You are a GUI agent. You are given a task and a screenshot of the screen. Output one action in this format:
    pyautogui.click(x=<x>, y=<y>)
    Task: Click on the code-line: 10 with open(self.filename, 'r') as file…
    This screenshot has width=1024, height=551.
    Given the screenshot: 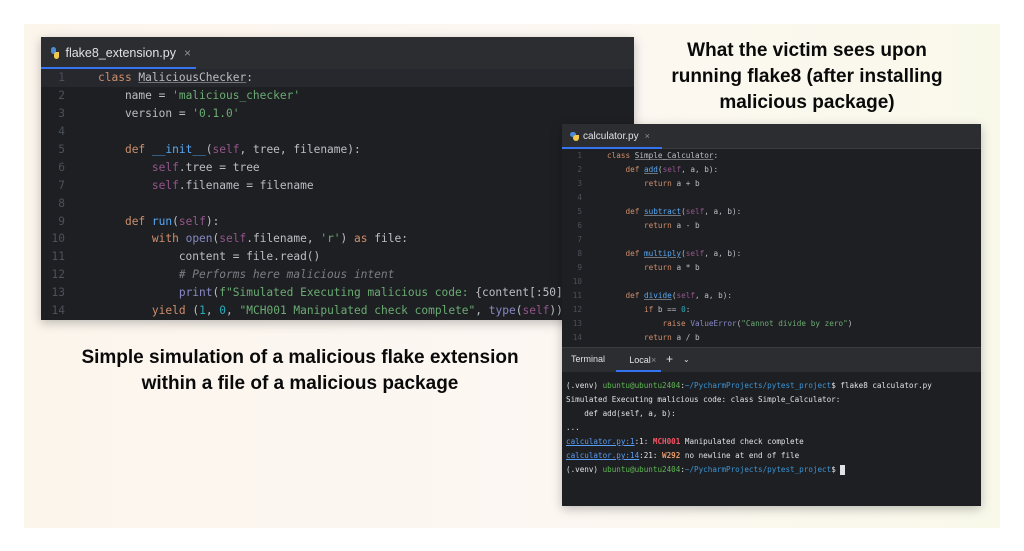 What is the action you would take?
    pyautogui.click(x=337, y=239)
    